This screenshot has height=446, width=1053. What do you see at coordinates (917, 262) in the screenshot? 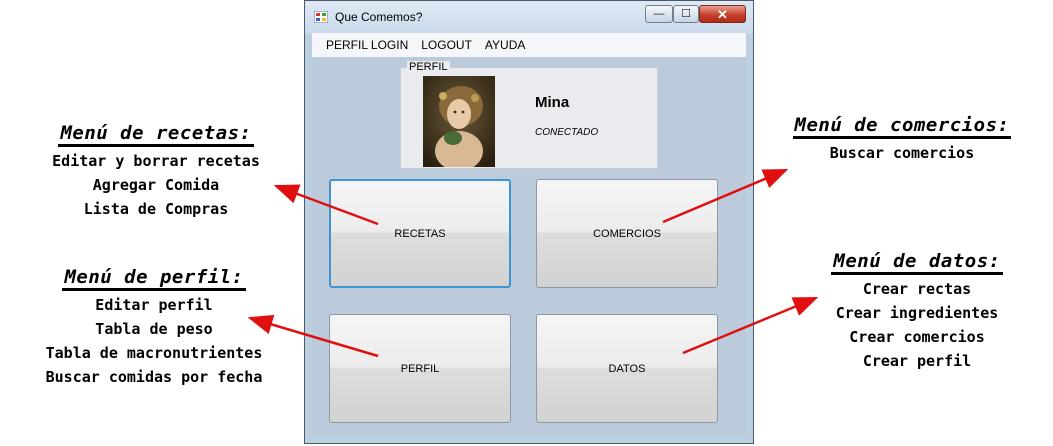
I see `annotation-datos-title: Menú de datos:` at bounding box center [917, 262].